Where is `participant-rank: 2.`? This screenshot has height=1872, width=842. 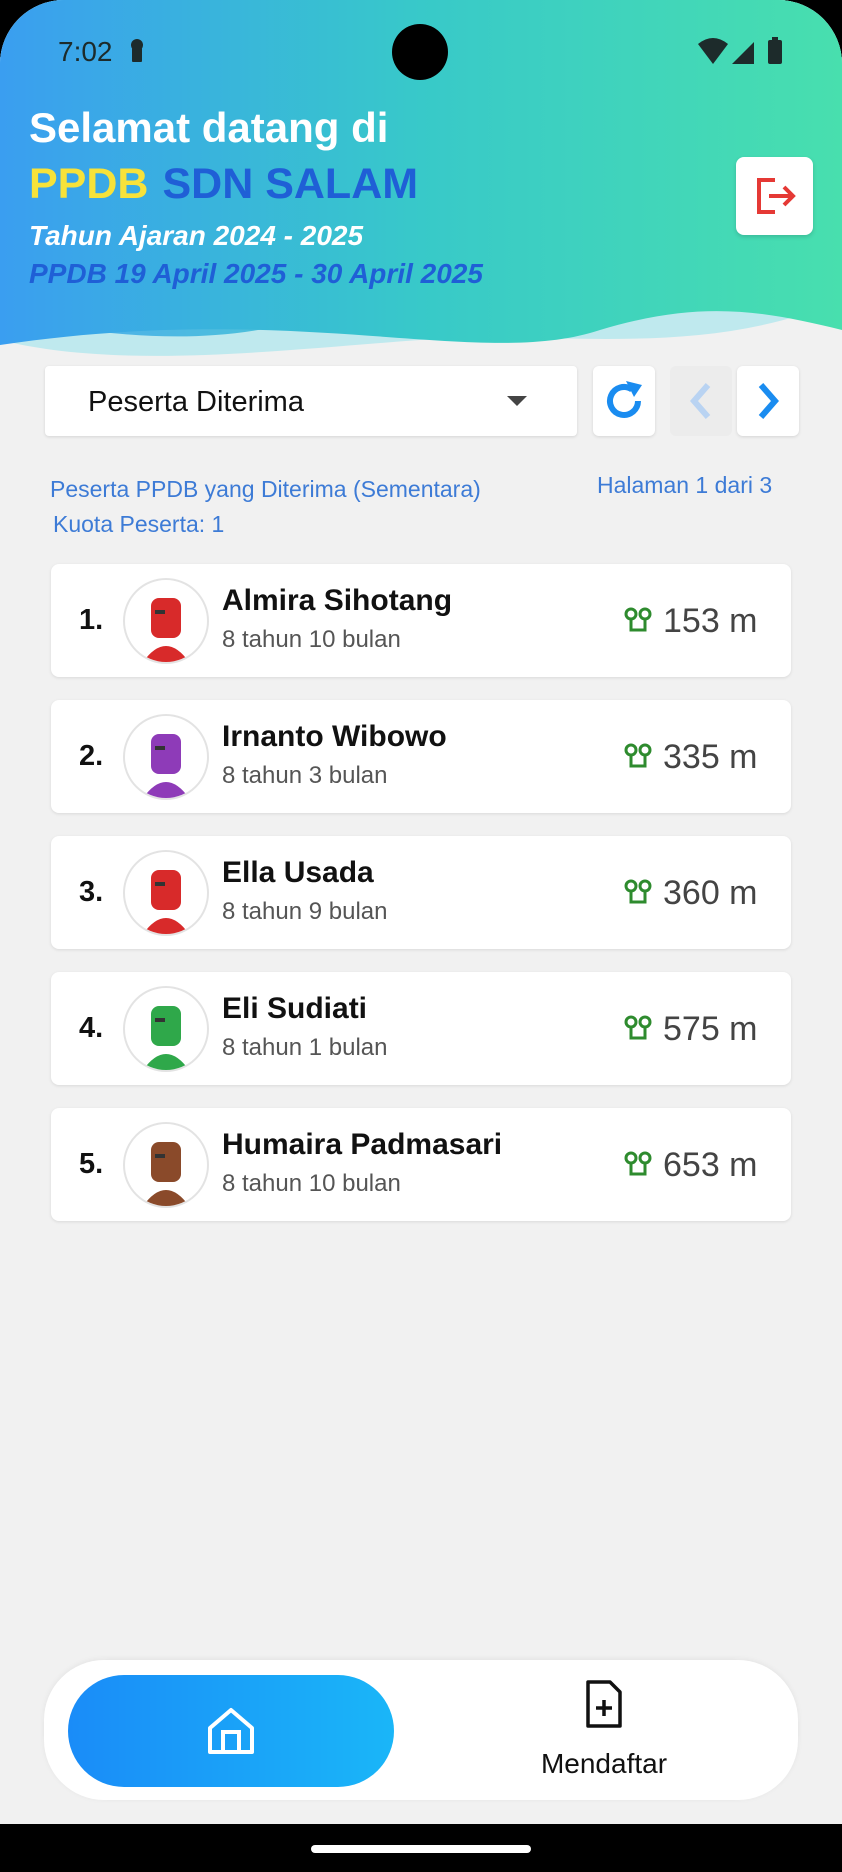
participant-rank: 2. is located at coordinates (91, 756).